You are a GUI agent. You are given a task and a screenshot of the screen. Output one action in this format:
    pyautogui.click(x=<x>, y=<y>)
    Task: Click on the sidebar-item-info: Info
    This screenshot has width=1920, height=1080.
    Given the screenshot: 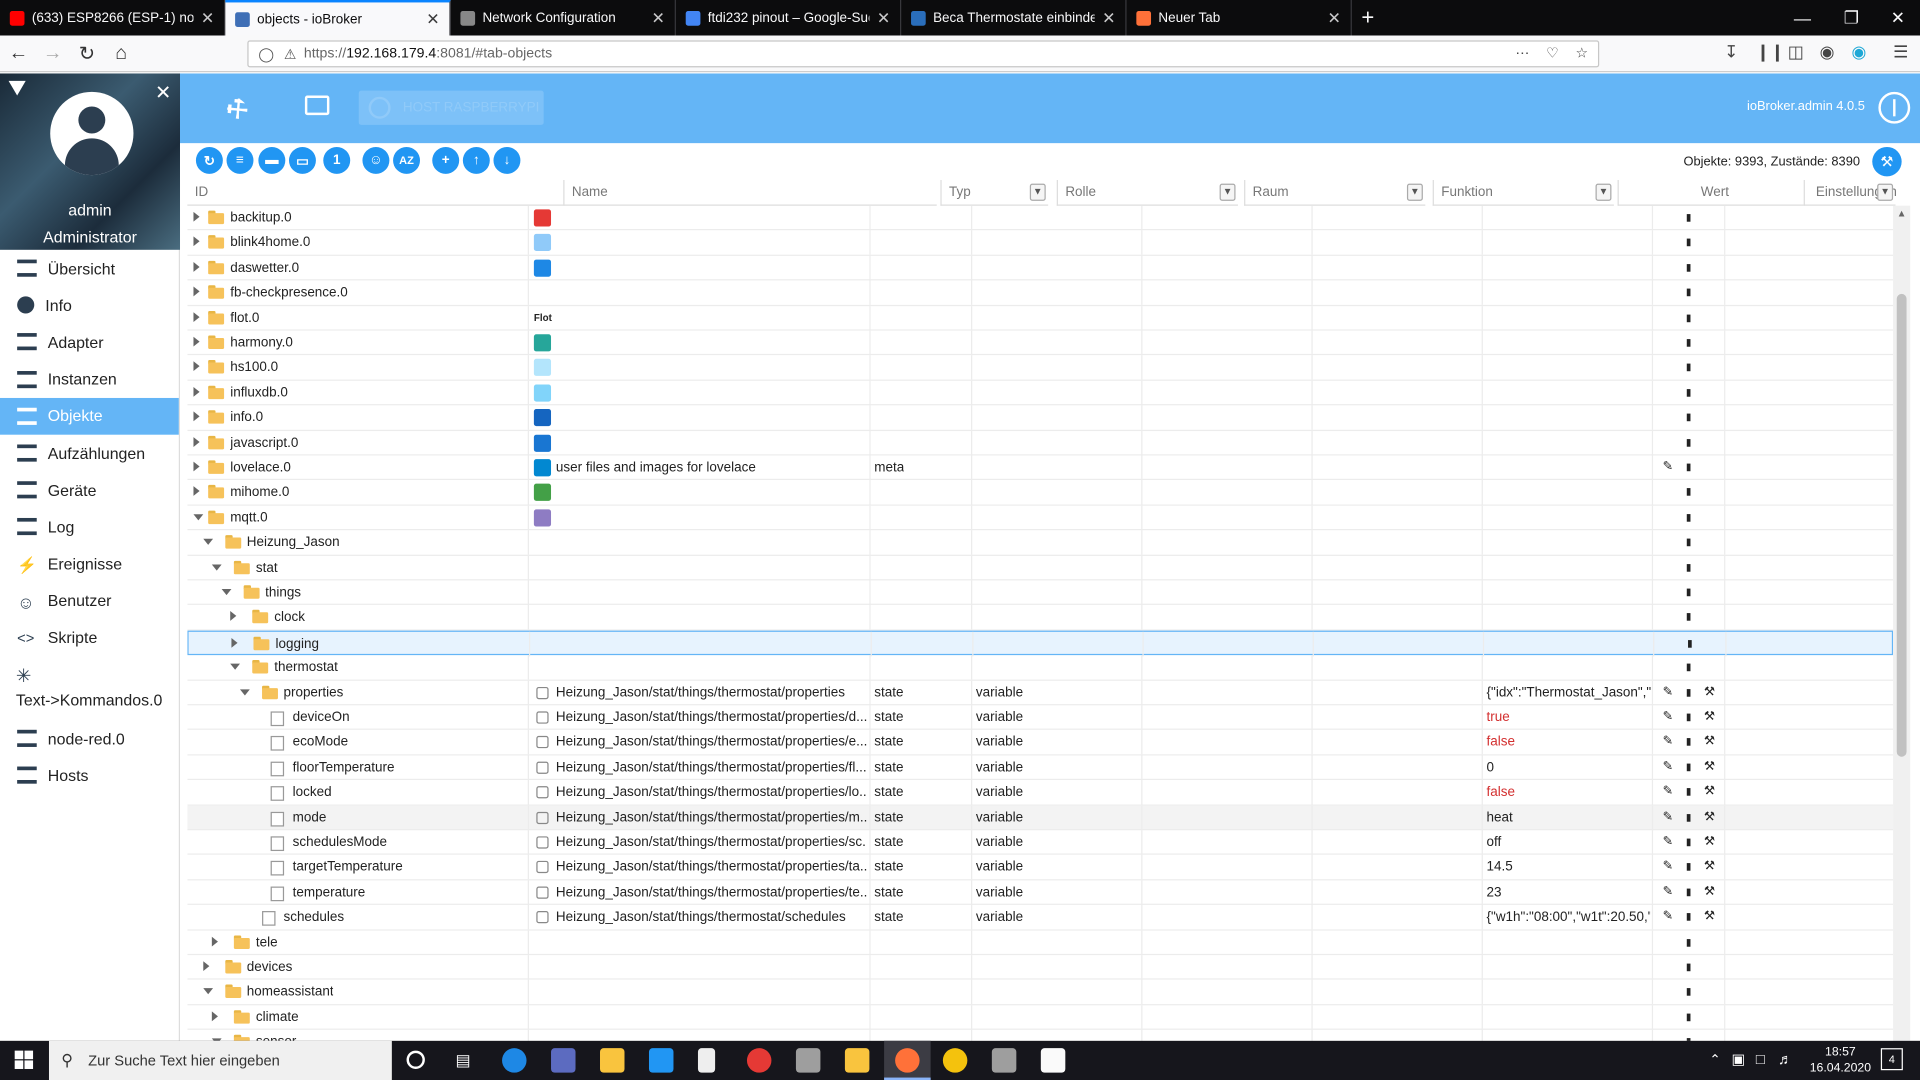 What is the action you would take?
    pyautogui.click(x=89, y=305)
    